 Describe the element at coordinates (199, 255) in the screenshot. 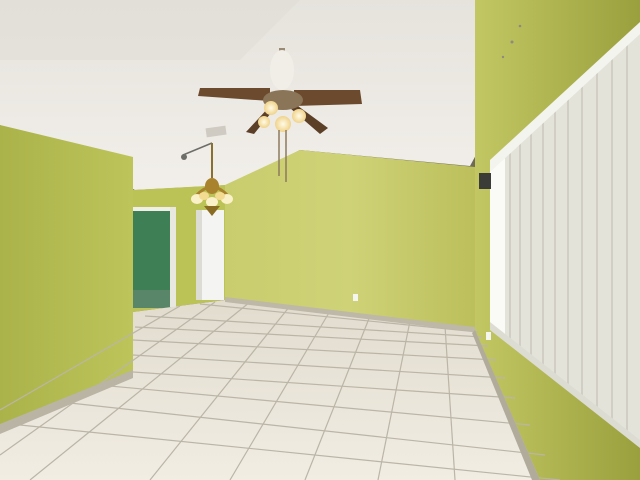

I see `white-door-frame` at that location.